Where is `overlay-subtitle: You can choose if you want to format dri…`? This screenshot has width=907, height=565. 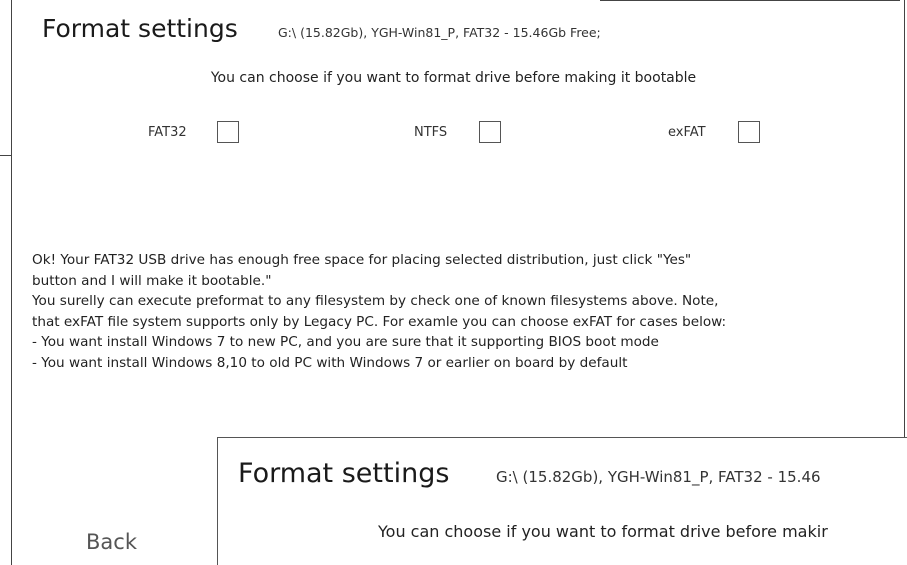 overlay-subtitle: You can choose if you want to format dri… is located at coordinates (603, 531).